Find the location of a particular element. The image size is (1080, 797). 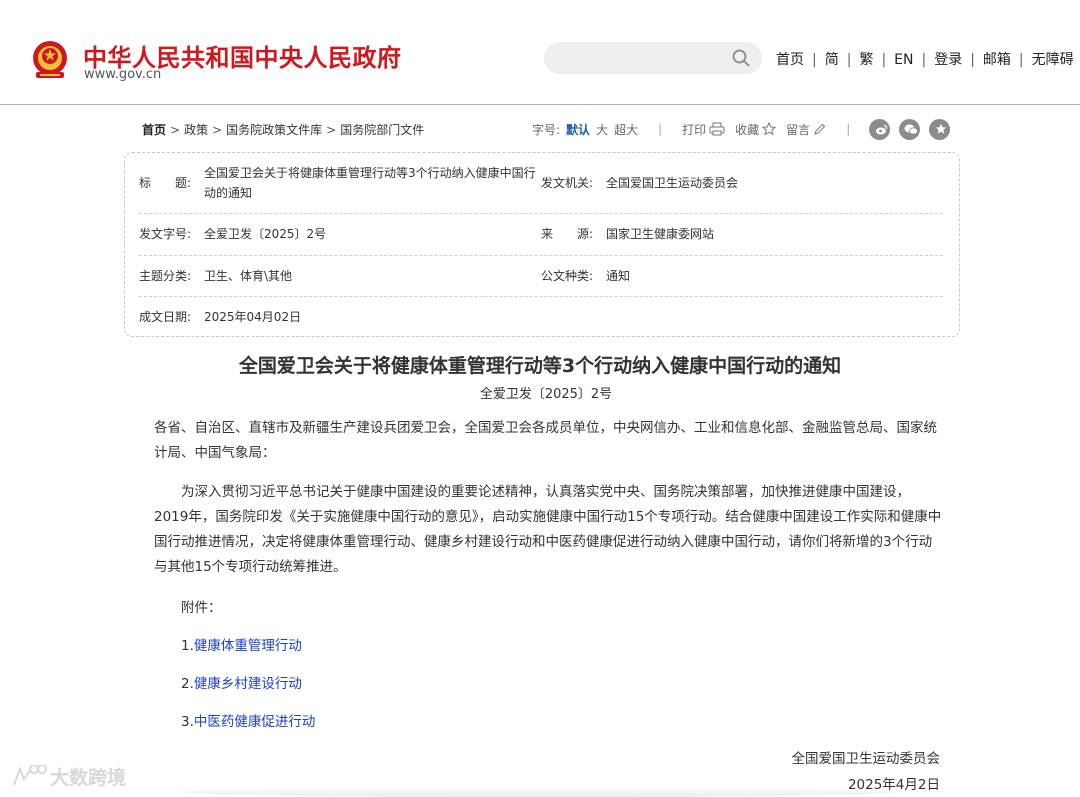

search-input is located at coordinates (653, 58).